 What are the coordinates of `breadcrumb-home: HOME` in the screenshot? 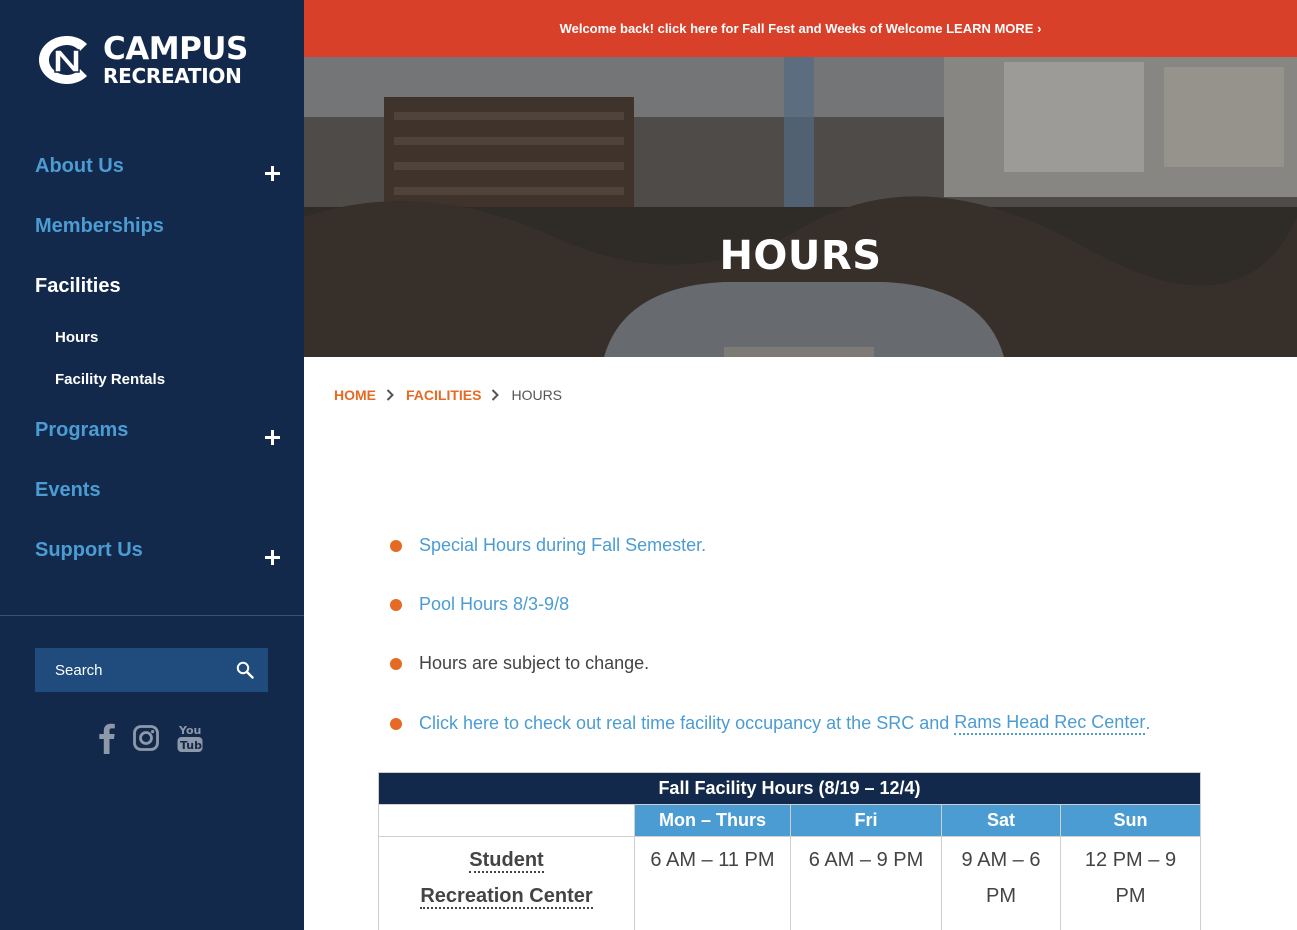 It's located at (355, 395).